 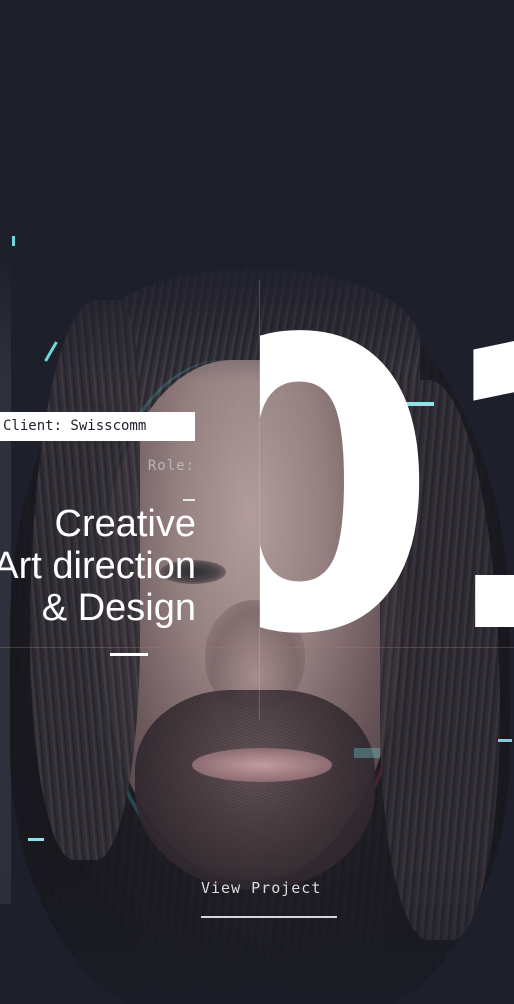 I want to click on role-description: Creative Art direction & Design, so click(x=98, y=566).